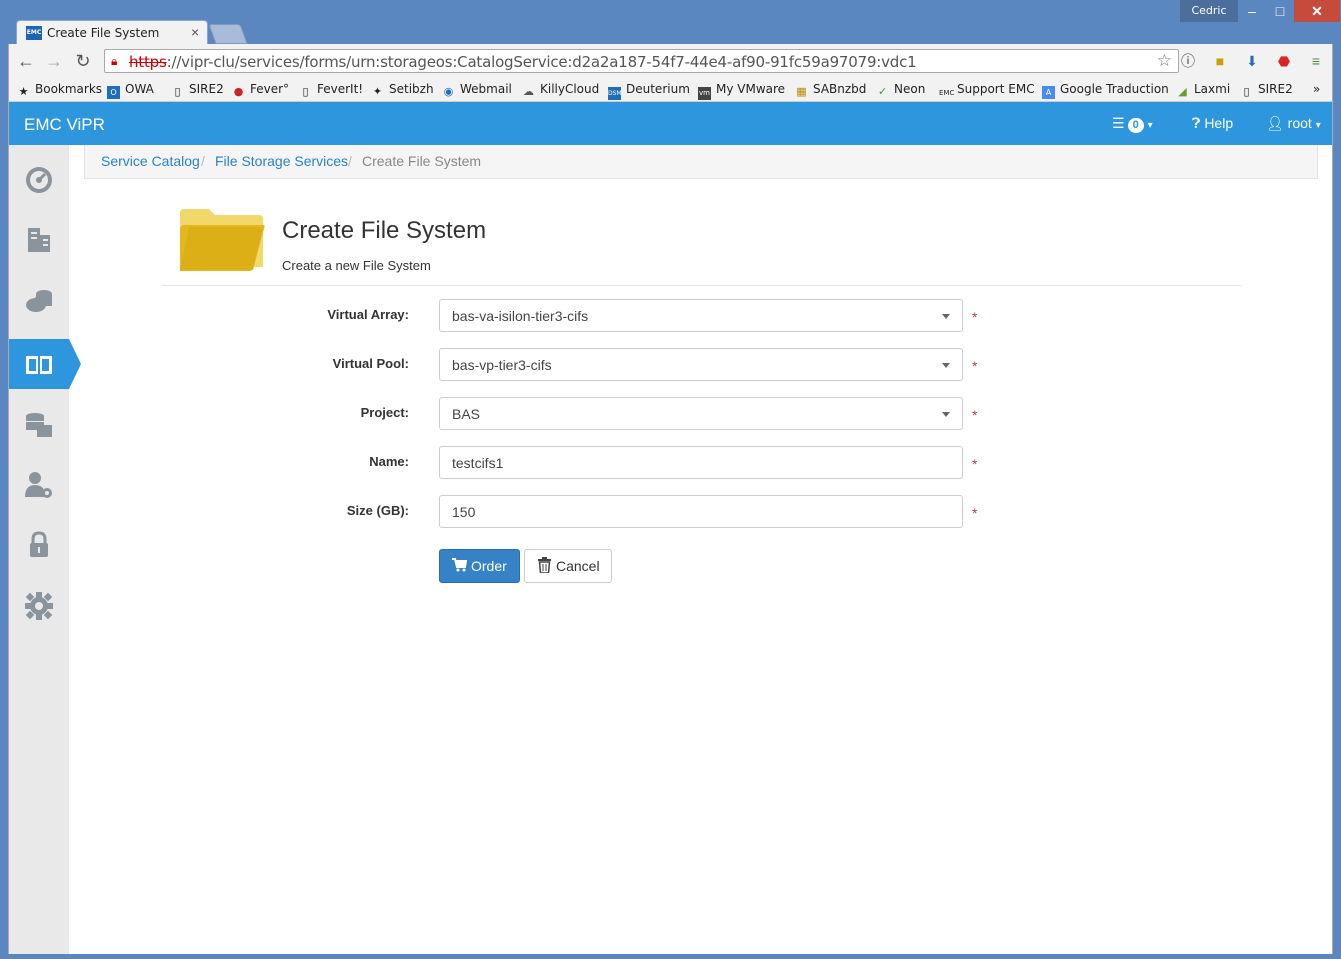 The image size is (1341, 959). I want to click on emc-icon: EMC, so click(947, 93).